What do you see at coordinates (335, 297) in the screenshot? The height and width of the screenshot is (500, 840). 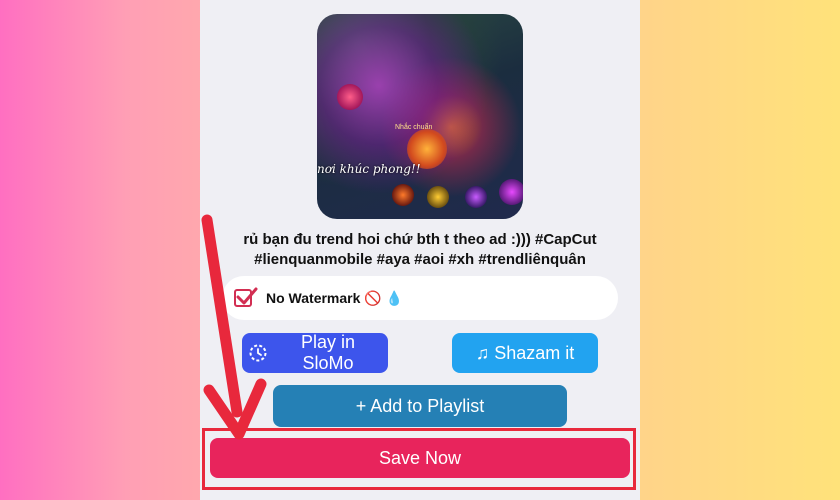 I see `no-watermark-label: No Watermark 🚫 💧` at bounding box center [335, 297].